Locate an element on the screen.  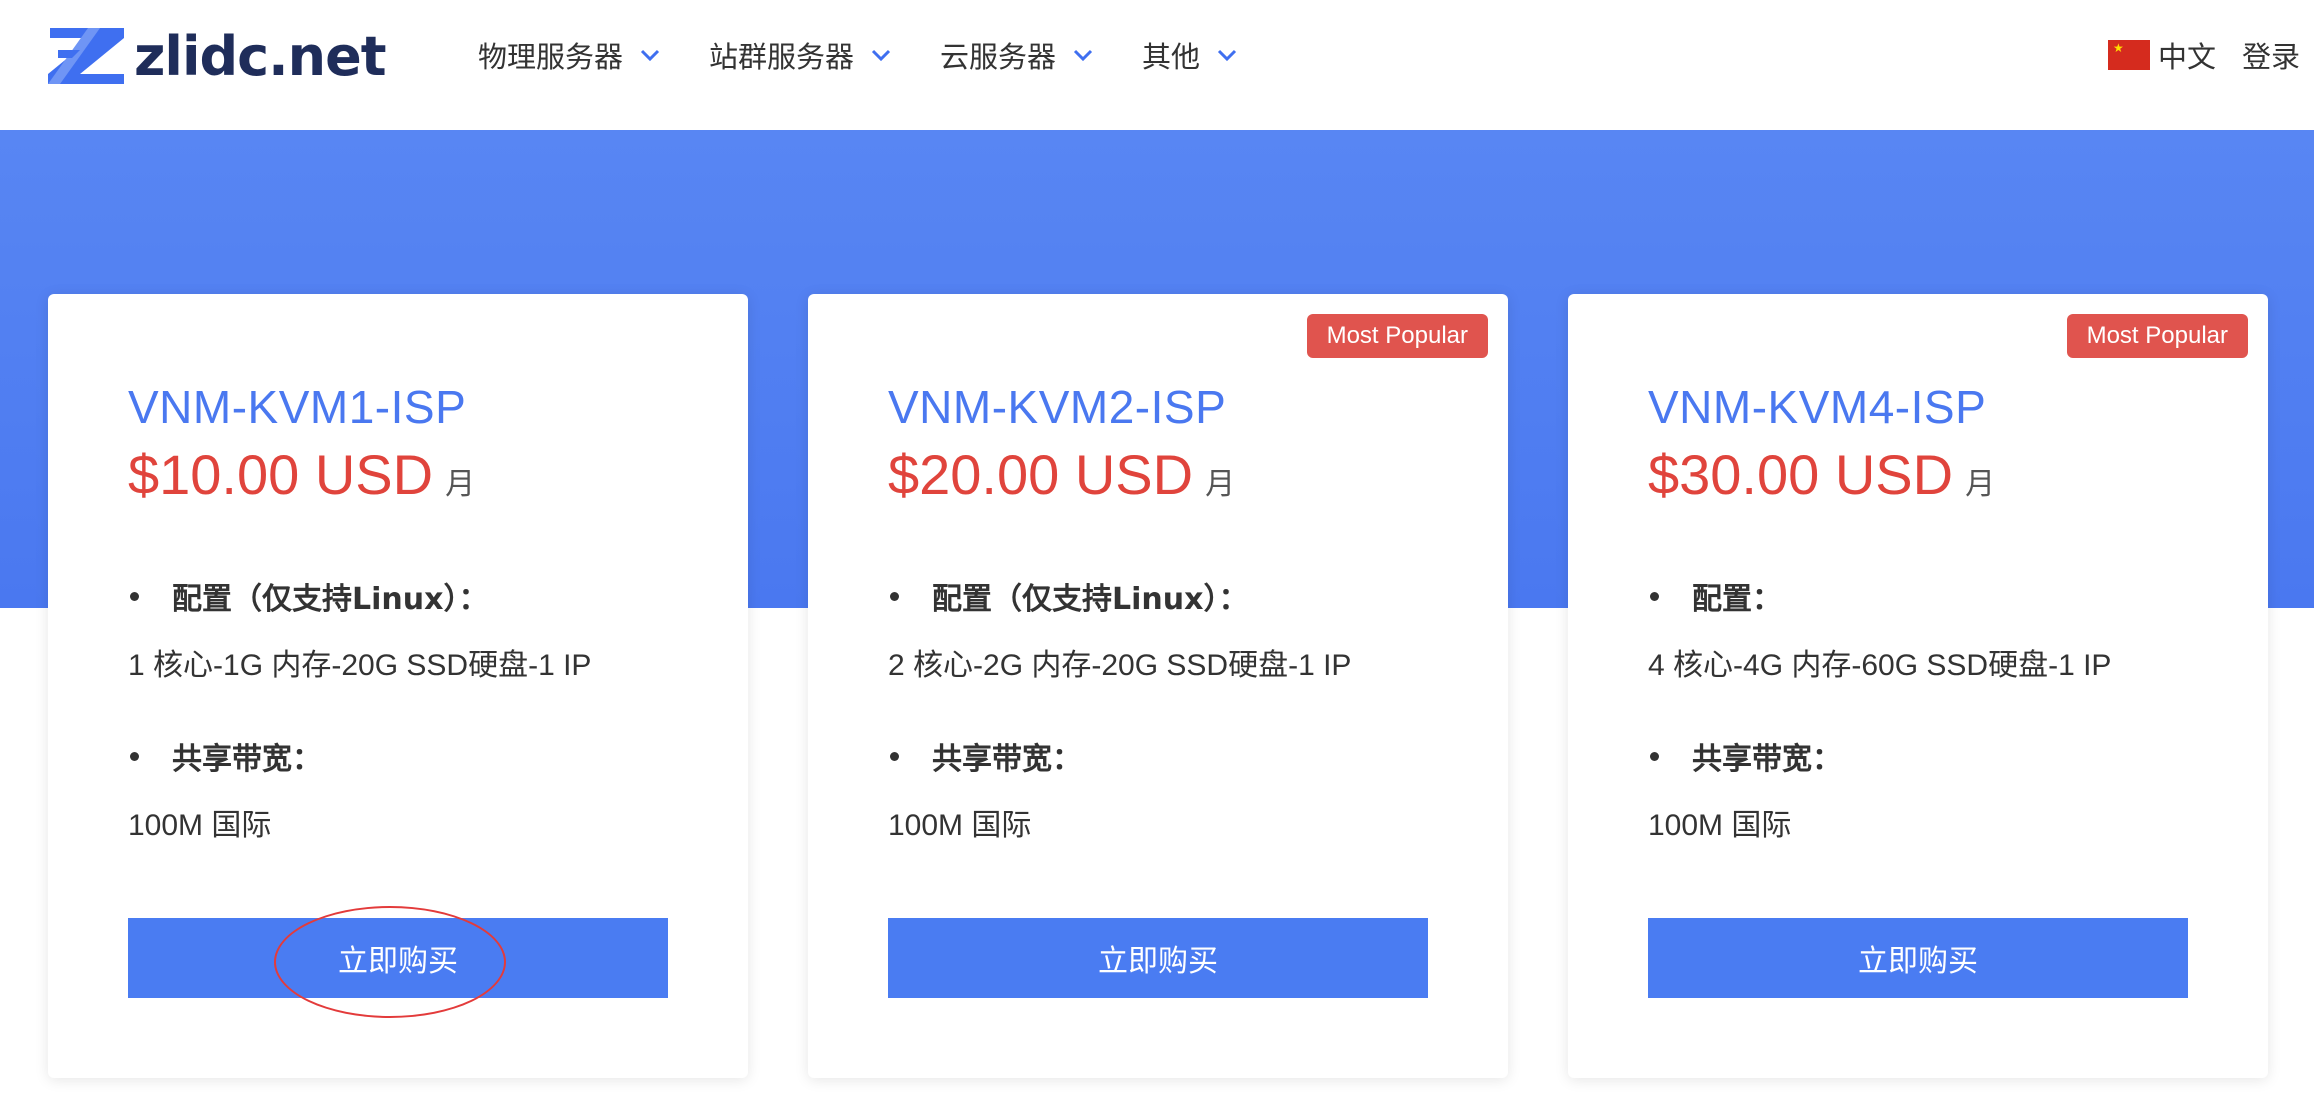
price-amount: $20.00 USD is located at coordinates (1041, 474).